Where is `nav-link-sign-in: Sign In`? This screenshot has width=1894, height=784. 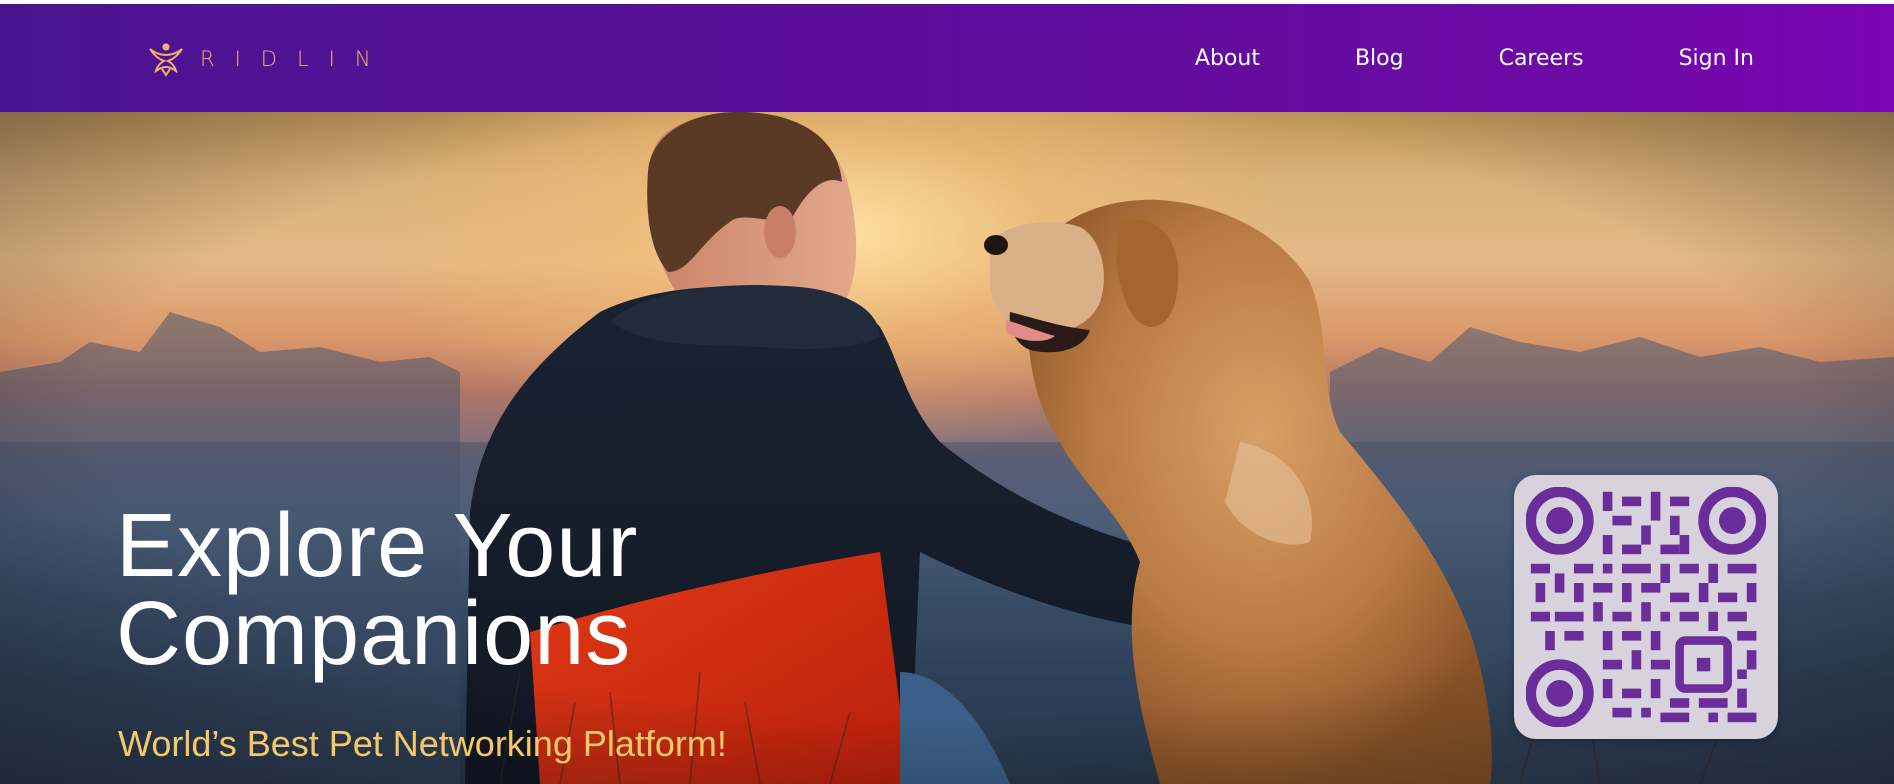
nav-link-sign-in: Sign In is located at coordinates (1716, 58).